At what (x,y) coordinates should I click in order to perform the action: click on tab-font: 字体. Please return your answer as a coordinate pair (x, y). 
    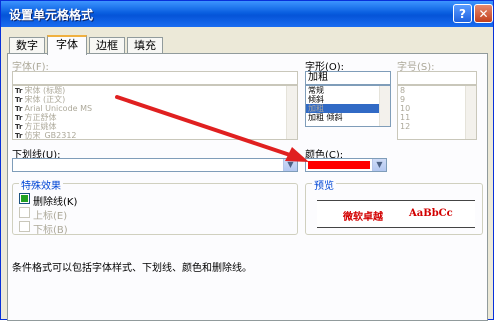
    Looking at the image, I should click on (67, 45).